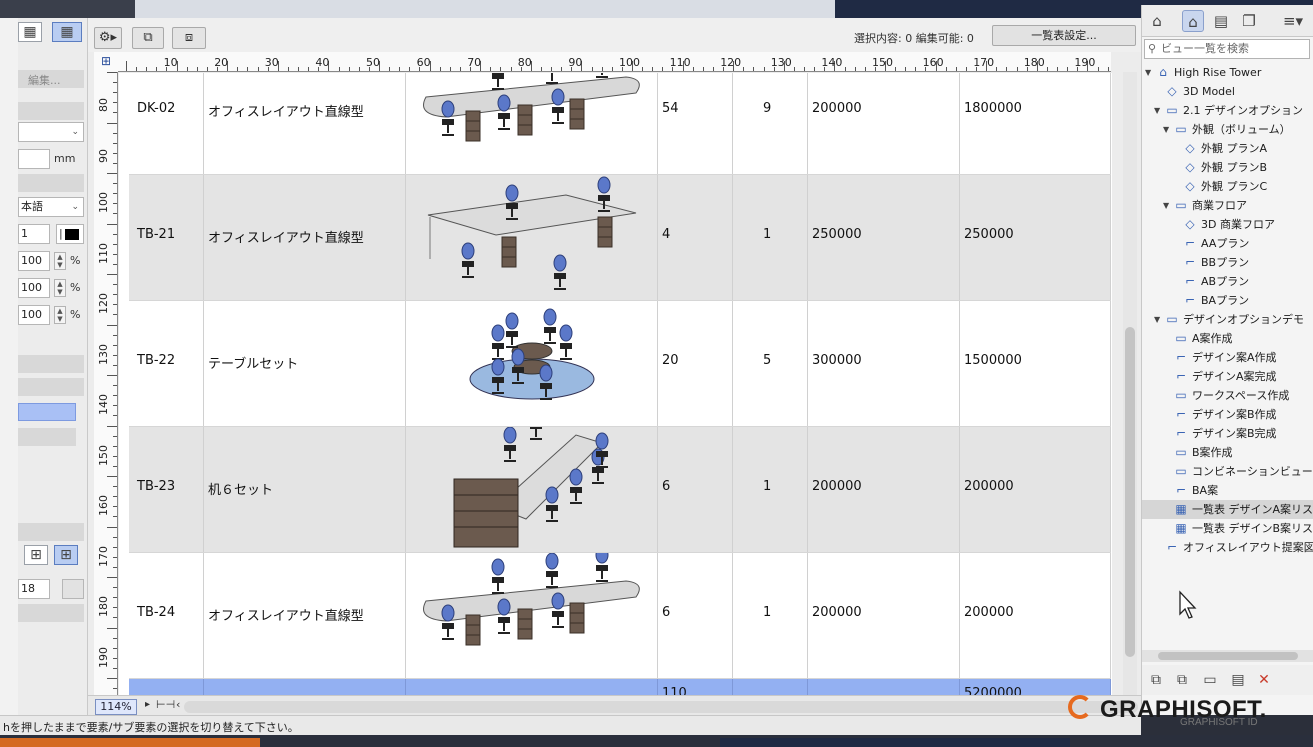 This screenshot has width=1313, height=747. Describe the element at coordinates (1227, 395) in the screenshot. I see `tree-item: ▭ ワークスペース作成` at that location.